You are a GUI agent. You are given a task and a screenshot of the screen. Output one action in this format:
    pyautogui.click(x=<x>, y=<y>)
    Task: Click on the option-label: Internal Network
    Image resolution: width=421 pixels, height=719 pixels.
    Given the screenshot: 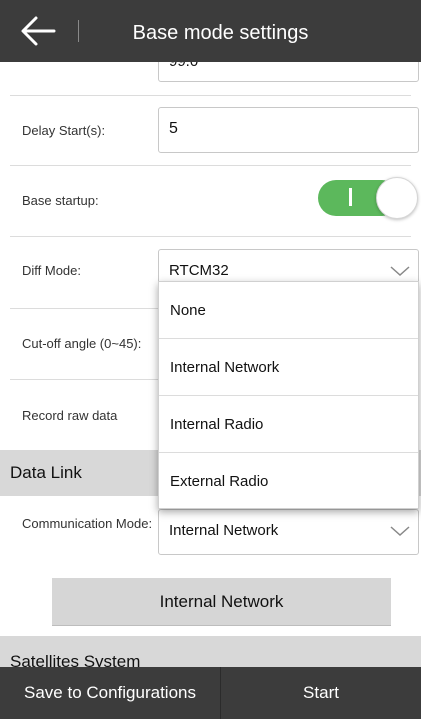 What is the action you would take?
    pyautogui.click(x=225, y=367)
    